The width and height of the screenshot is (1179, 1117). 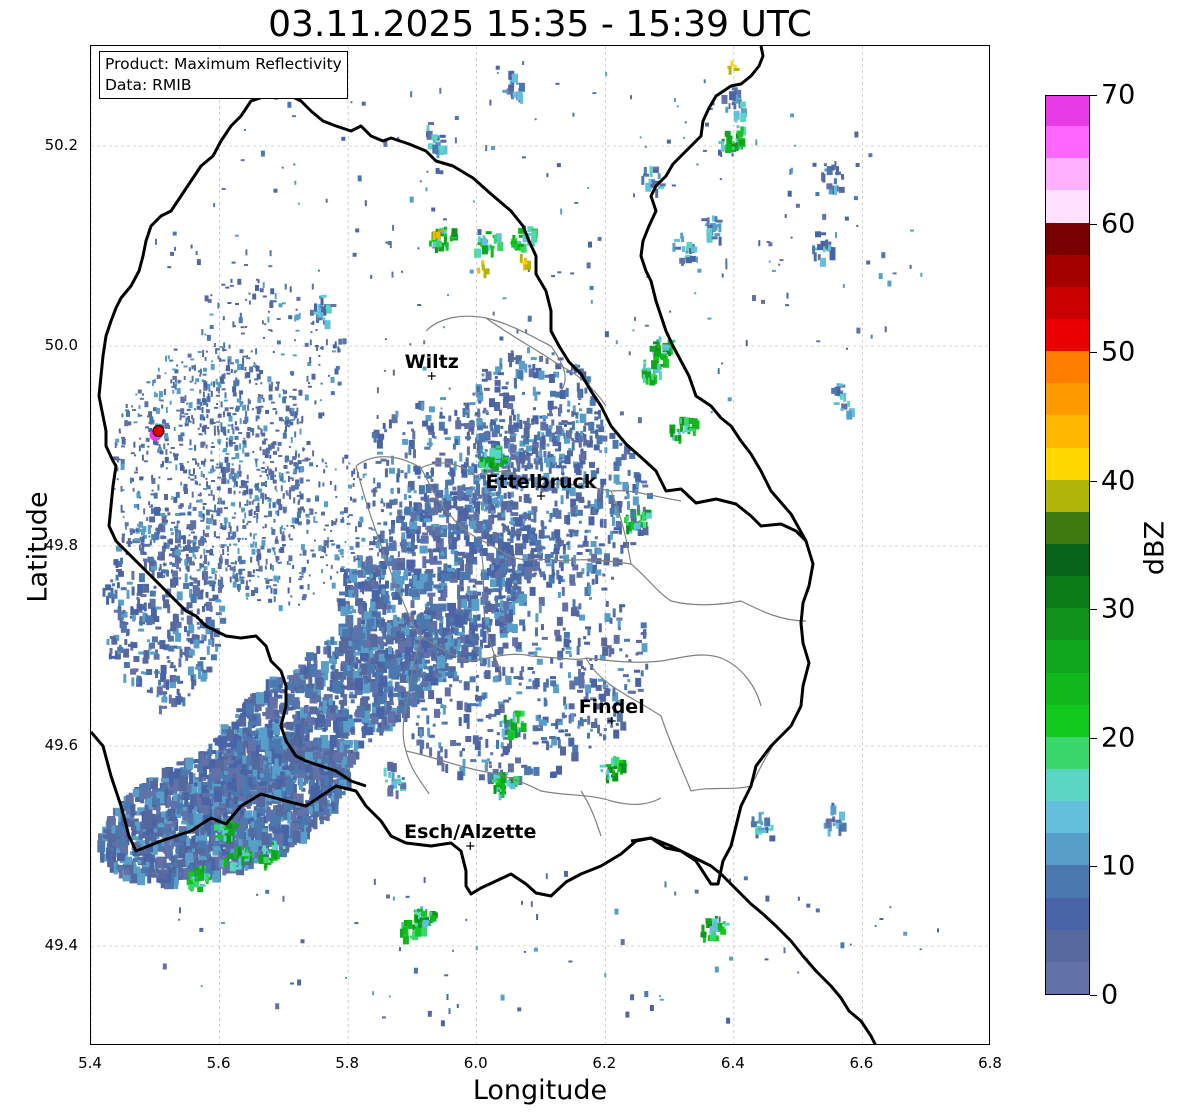 What do you see at coordinates (218, 1063) in the screenshot?
I see `x-tick-label: 5.6` at bounding box center [218, 1063].